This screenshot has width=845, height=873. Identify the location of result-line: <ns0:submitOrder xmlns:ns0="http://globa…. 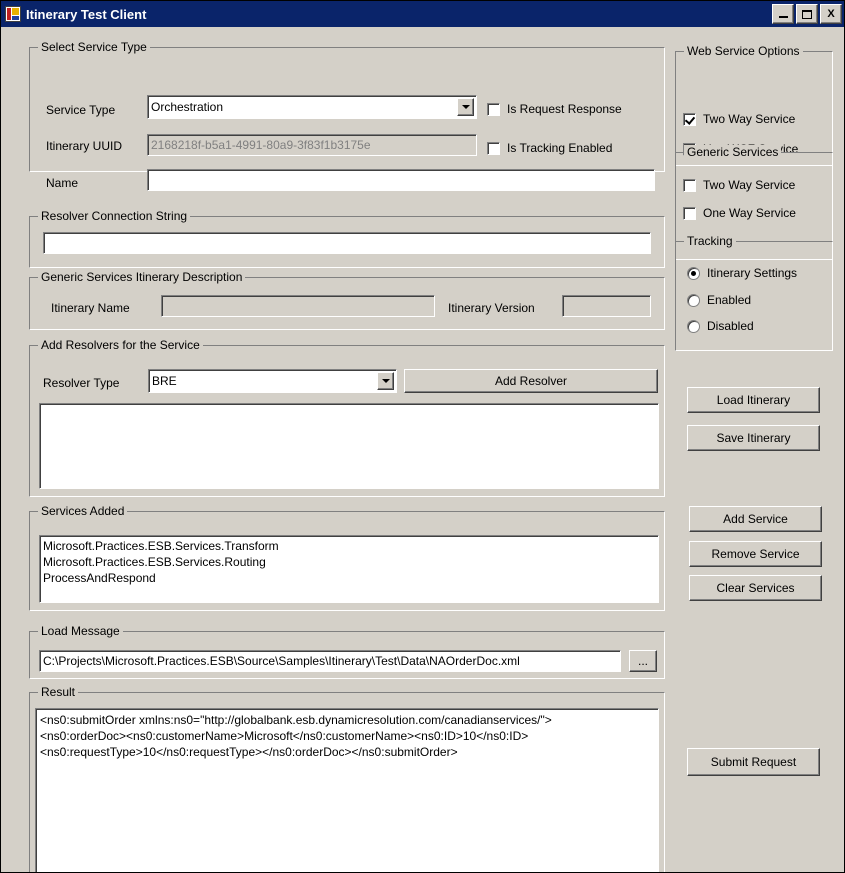
(296, 720).